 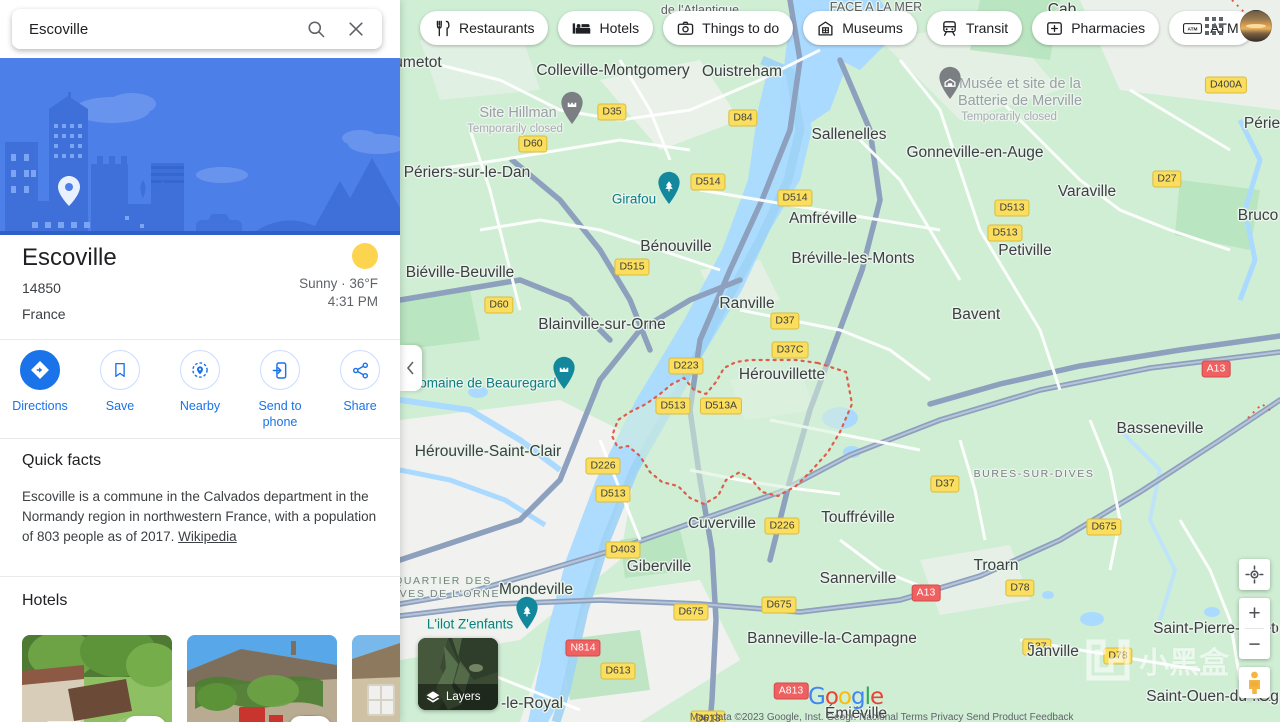 I want to click on search-area, so click(x=200, y=30).